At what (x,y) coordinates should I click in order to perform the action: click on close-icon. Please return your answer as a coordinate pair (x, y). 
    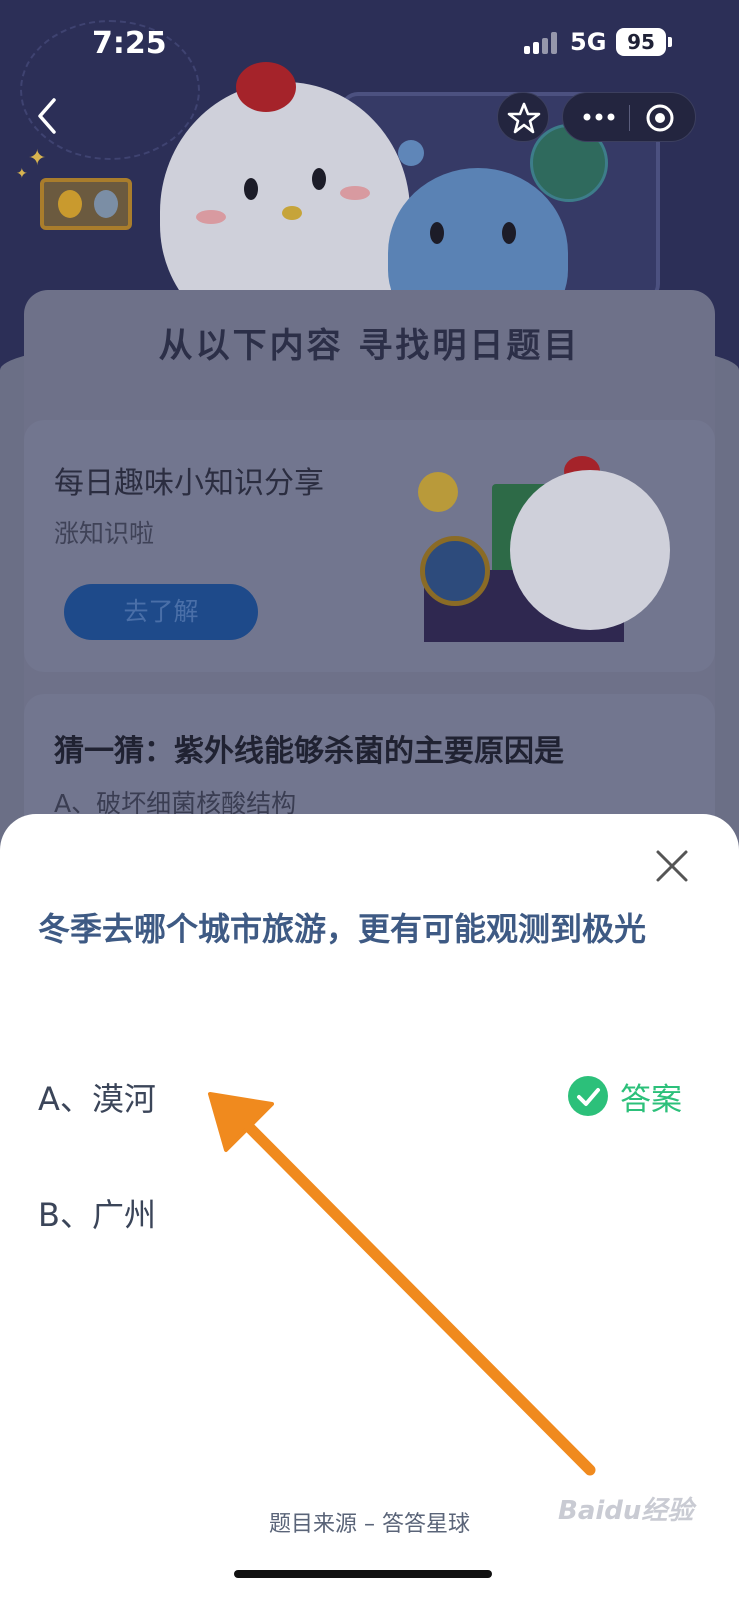
    Looking at the image, I should click on (672, 866).